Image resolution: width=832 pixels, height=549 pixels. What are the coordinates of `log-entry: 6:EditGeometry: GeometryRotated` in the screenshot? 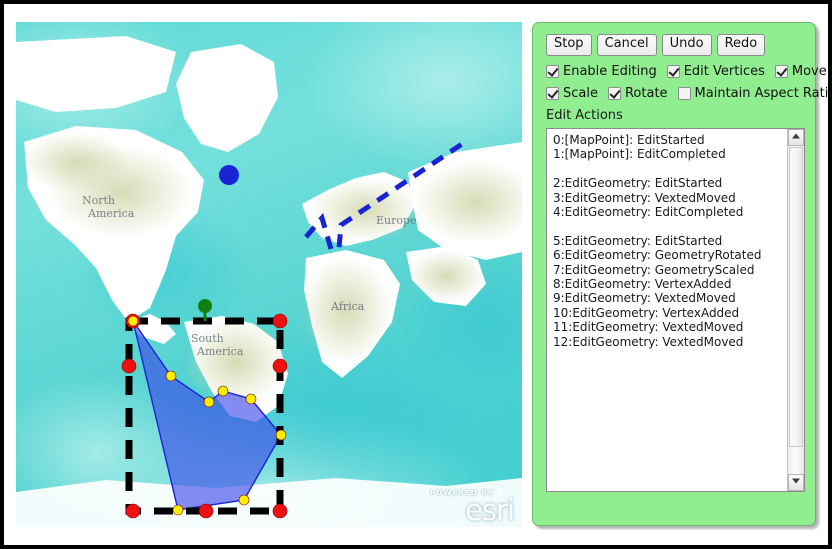 It's located at (657, 255).